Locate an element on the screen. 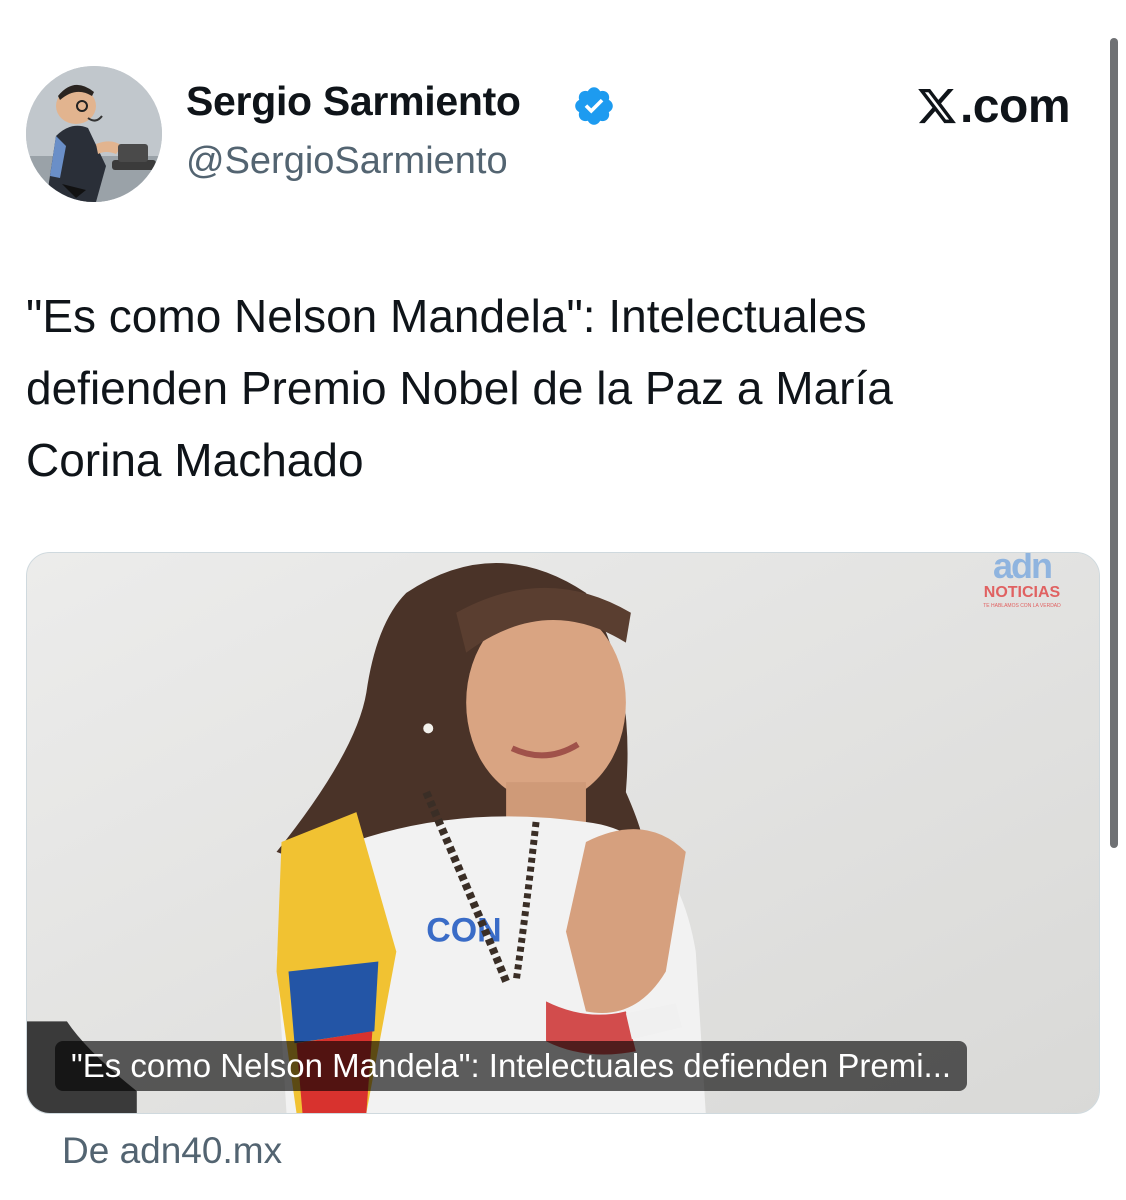 The width and height of the screenshot is (1126, 1200). x-brand: .com is located at coordinates (993, 106).